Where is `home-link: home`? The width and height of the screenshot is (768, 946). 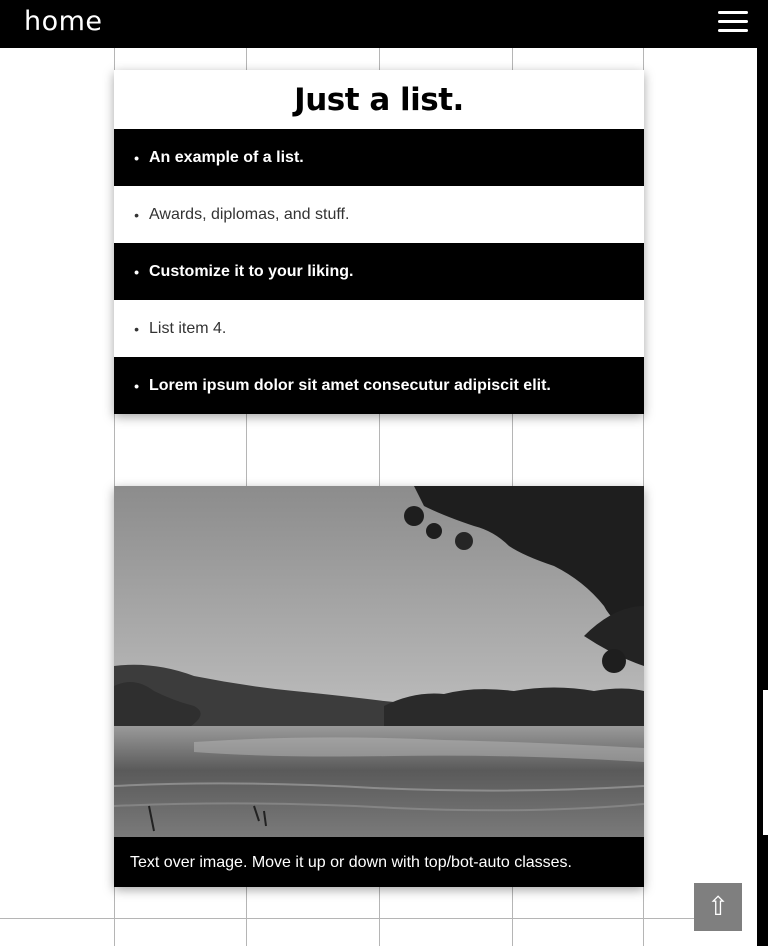
home-link: home is located at coordinates (63, 21).